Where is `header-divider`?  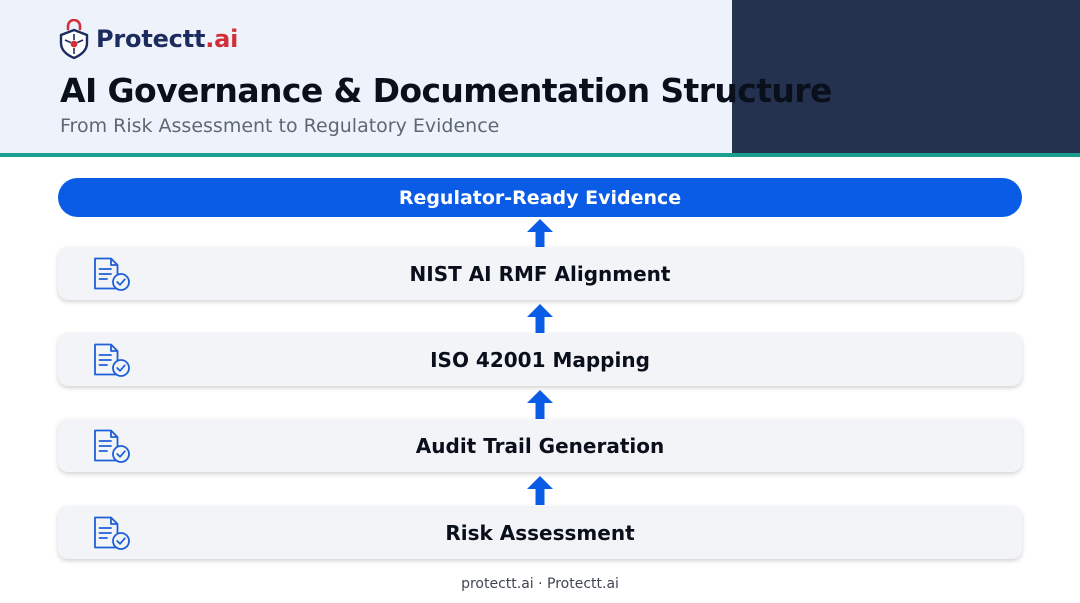 header-divider is located at coordinates (540, 155).